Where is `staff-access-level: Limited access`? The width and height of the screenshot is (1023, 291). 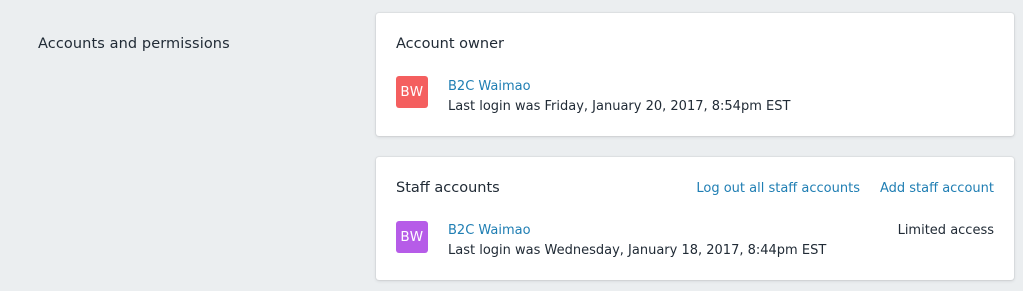
staff-access-level: Limited access is located at coordinates (945, 230).